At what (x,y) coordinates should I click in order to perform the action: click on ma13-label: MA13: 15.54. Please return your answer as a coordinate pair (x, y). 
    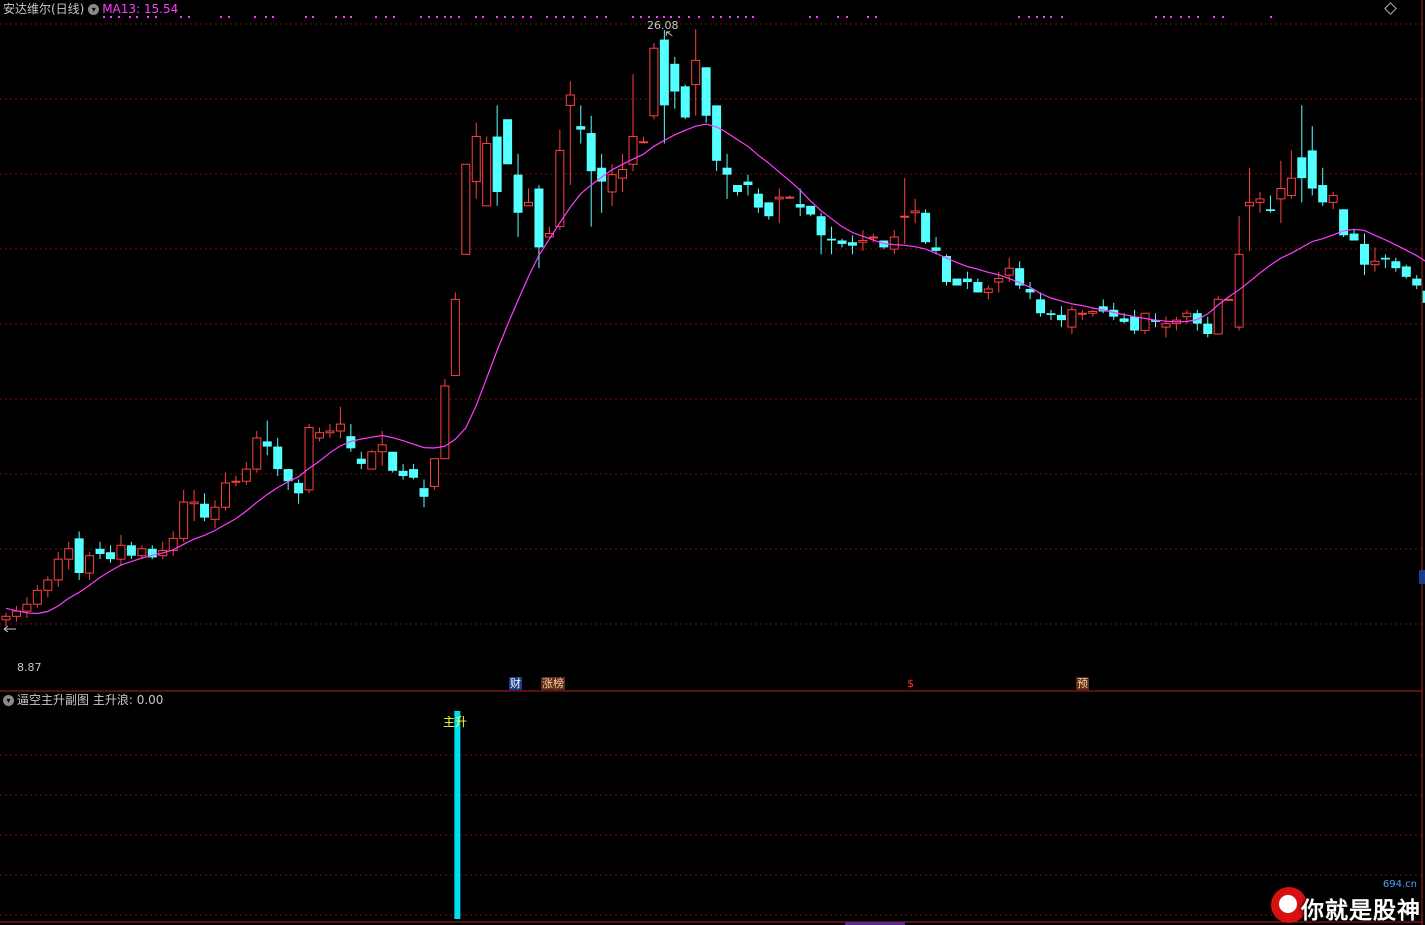
    Looking at the image, I should click on (140, 9).